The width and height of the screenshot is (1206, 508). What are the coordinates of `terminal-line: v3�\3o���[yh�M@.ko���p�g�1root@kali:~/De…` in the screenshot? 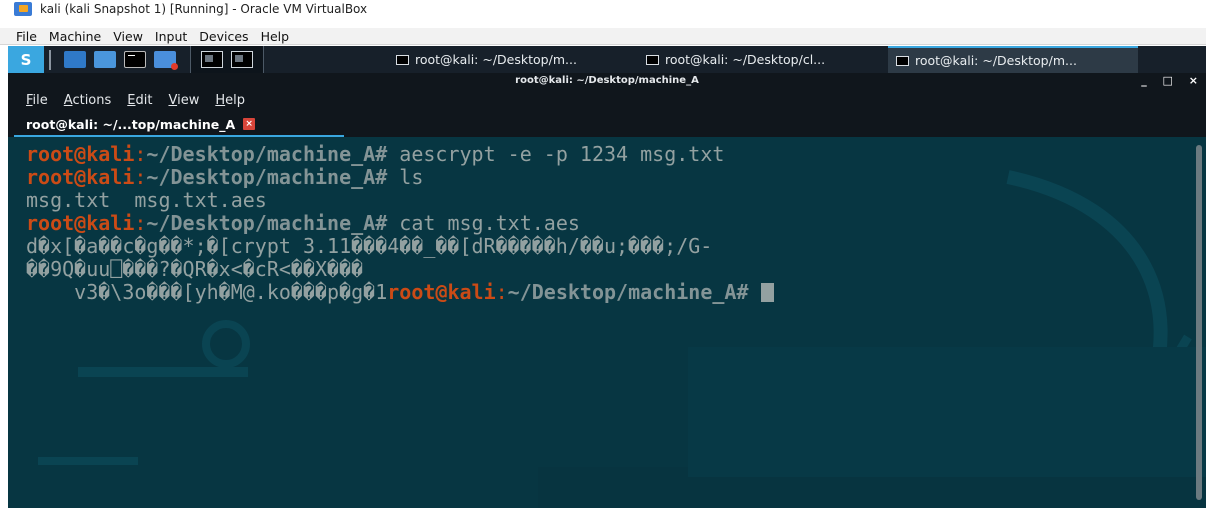 It's located at (400, 292).